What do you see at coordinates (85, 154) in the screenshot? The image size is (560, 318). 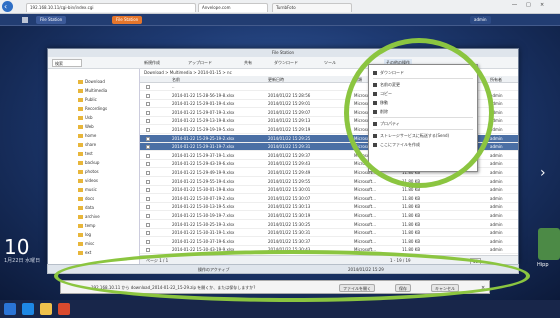 I see `tree-folder: test` at bounding box center [85, 154].